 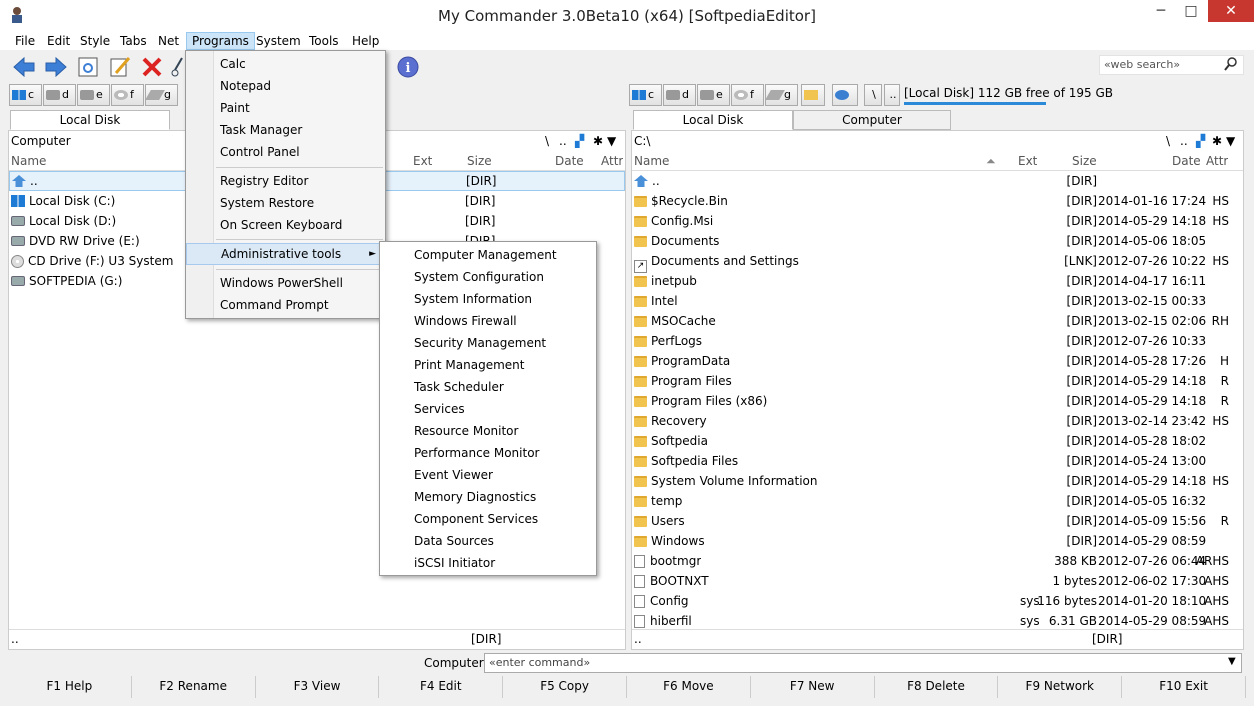 I want to click on back-icon, so click(x=24, y=67).